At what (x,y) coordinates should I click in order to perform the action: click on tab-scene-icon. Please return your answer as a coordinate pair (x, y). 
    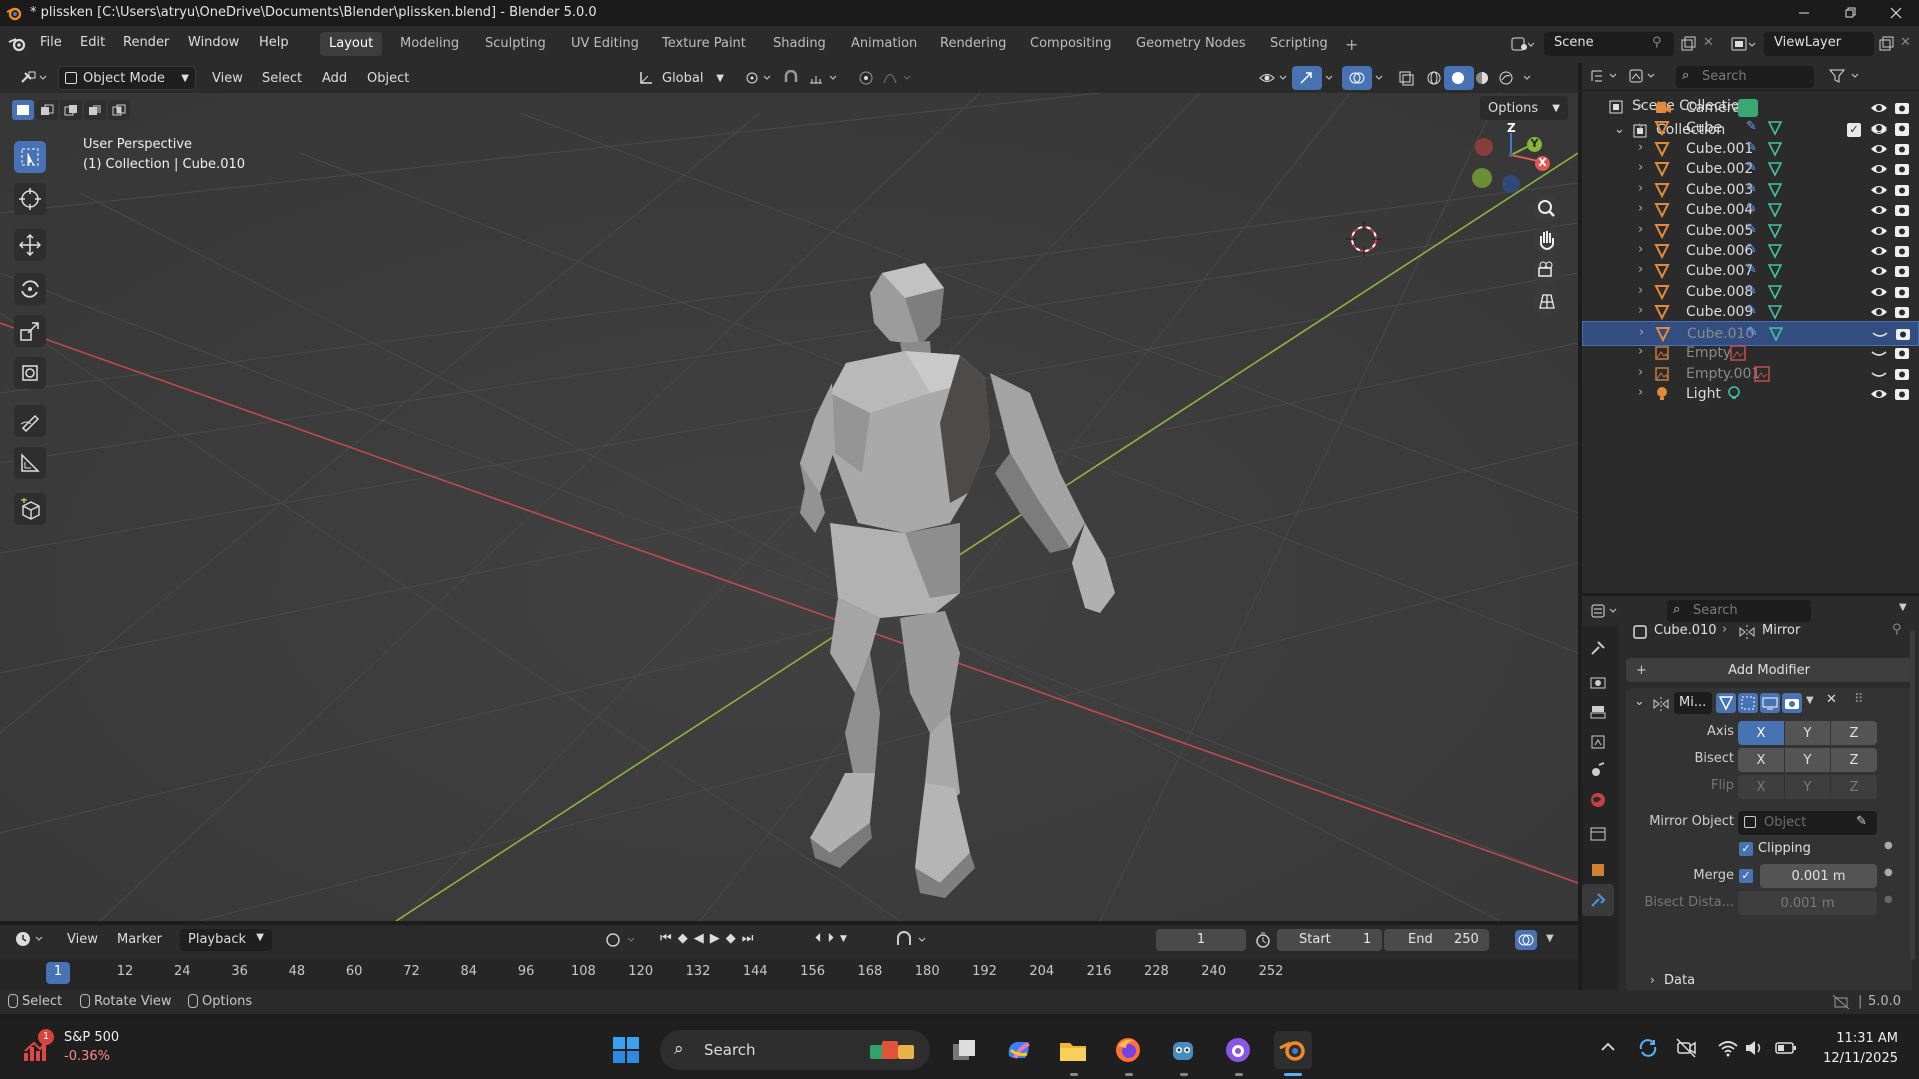
    Looking at the image, I should click on (1598, 770).